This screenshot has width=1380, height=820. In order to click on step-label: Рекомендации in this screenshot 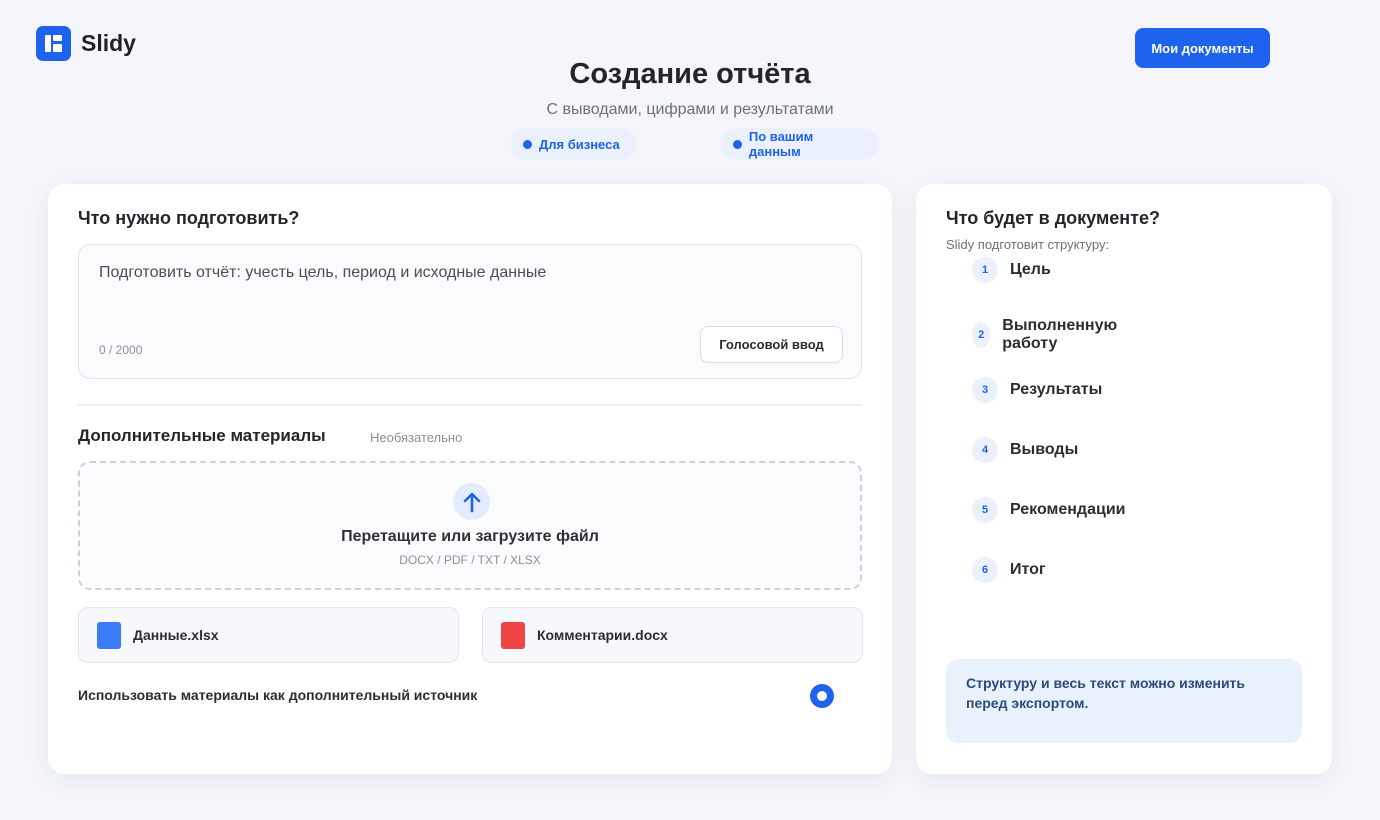, I will do `click(1068, 509)`.